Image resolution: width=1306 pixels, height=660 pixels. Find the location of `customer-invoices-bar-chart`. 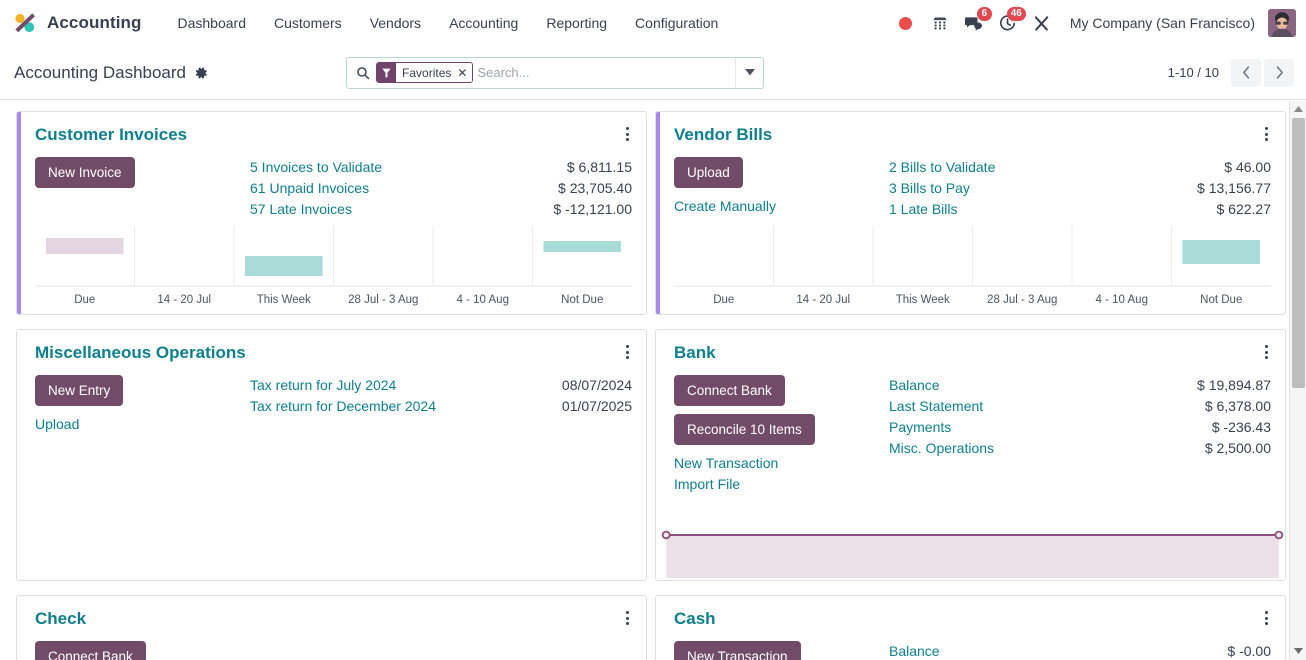

customer-invoices-bar-chart is located at coordinates (331, 260).